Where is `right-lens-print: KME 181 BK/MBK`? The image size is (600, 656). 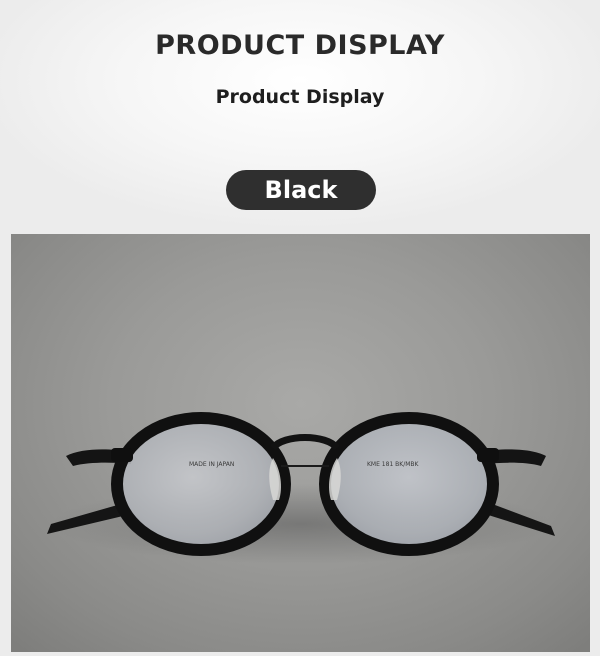 right-lens-print: KME 181 BK/MBK is located at coordinates (393, 464).